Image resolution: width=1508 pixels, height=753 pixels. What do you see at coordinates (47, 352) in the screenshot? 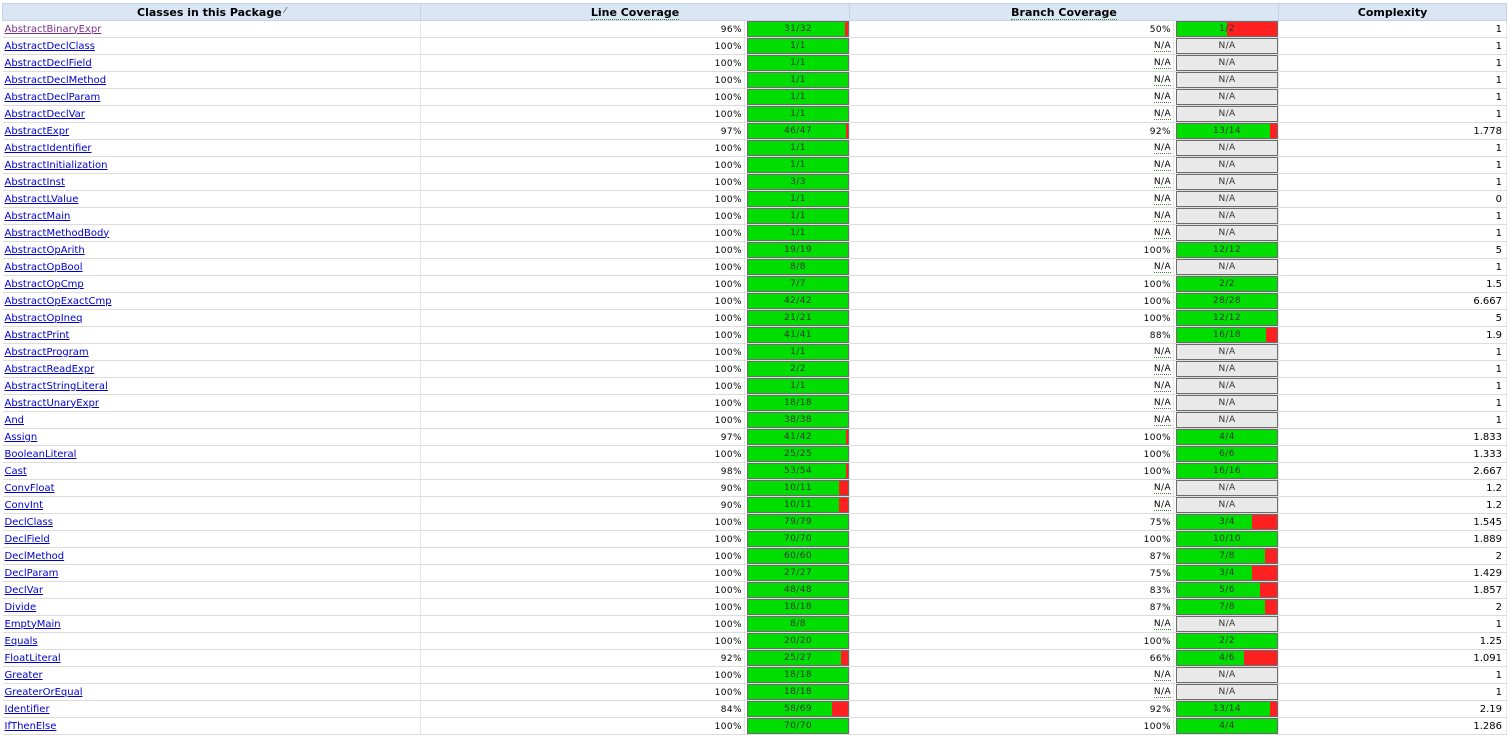
I see `class-link: AbstractProgram` at bounding box center [47, 352].